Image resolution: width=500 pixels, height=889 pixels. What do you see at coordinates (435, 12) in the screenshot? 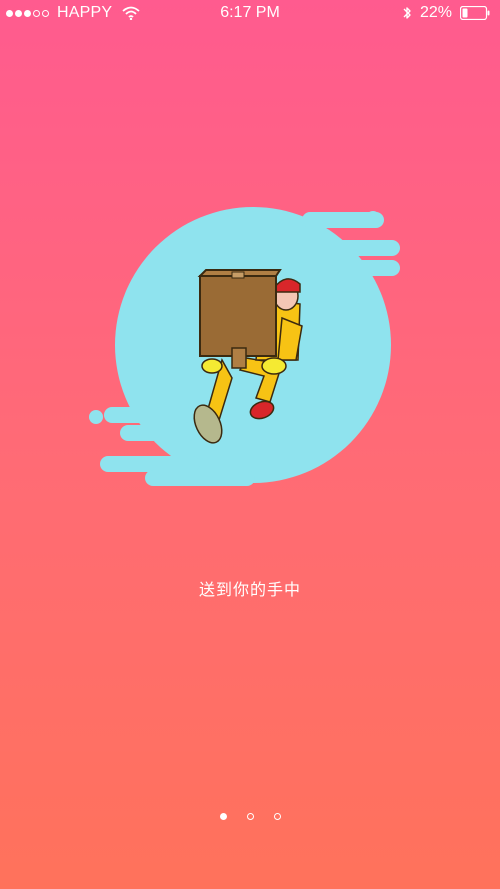
I see `battery-percent: 22%` at bounding box center [435, 12].